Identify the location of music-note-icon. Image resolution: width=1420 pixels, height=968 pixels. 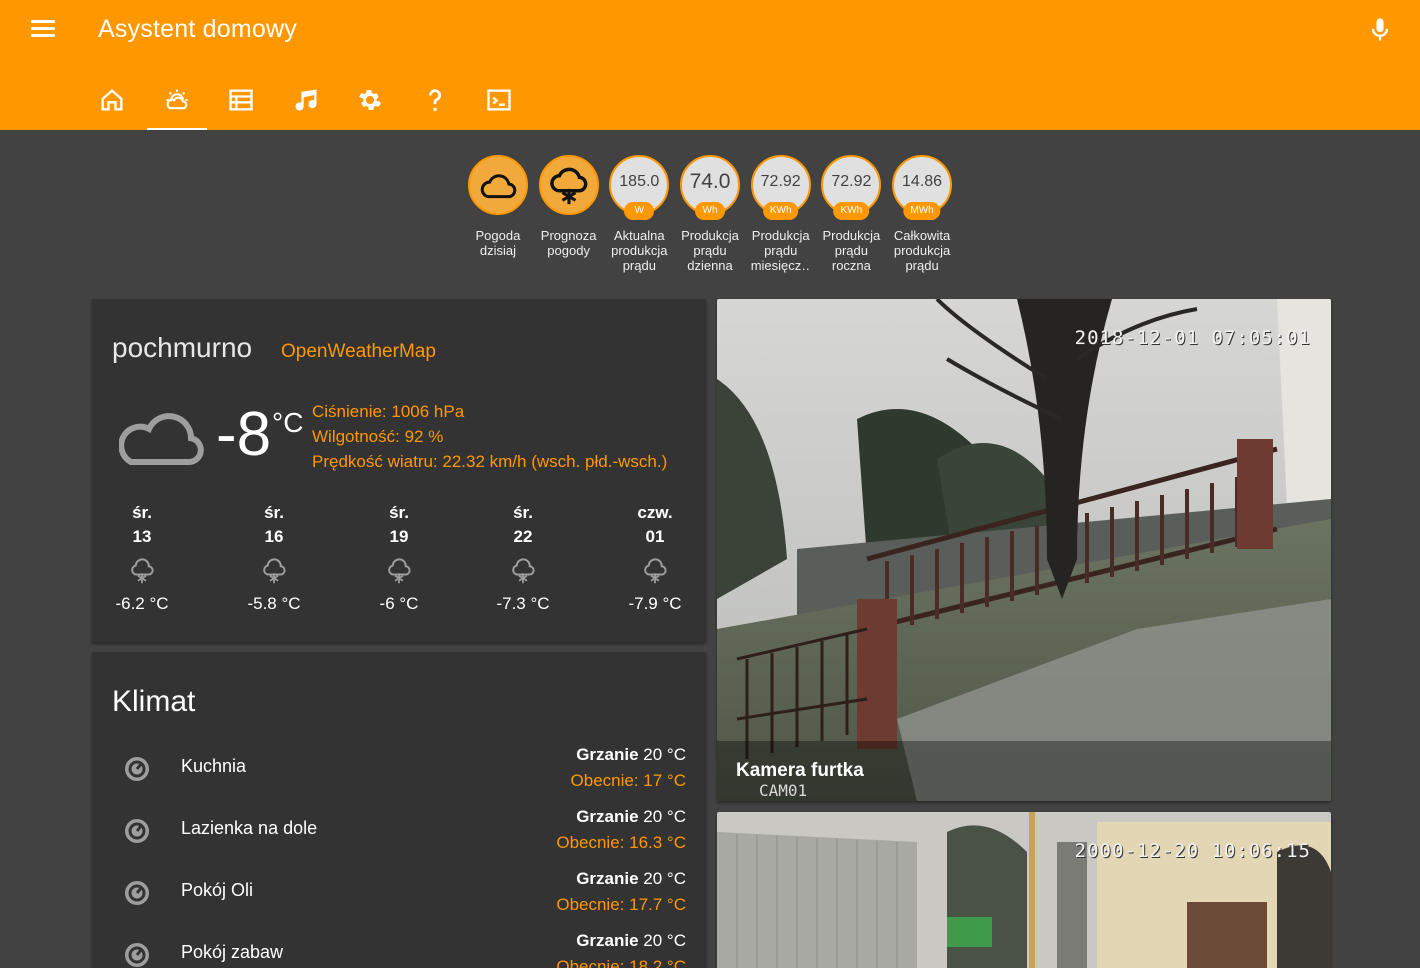
(306, 100).